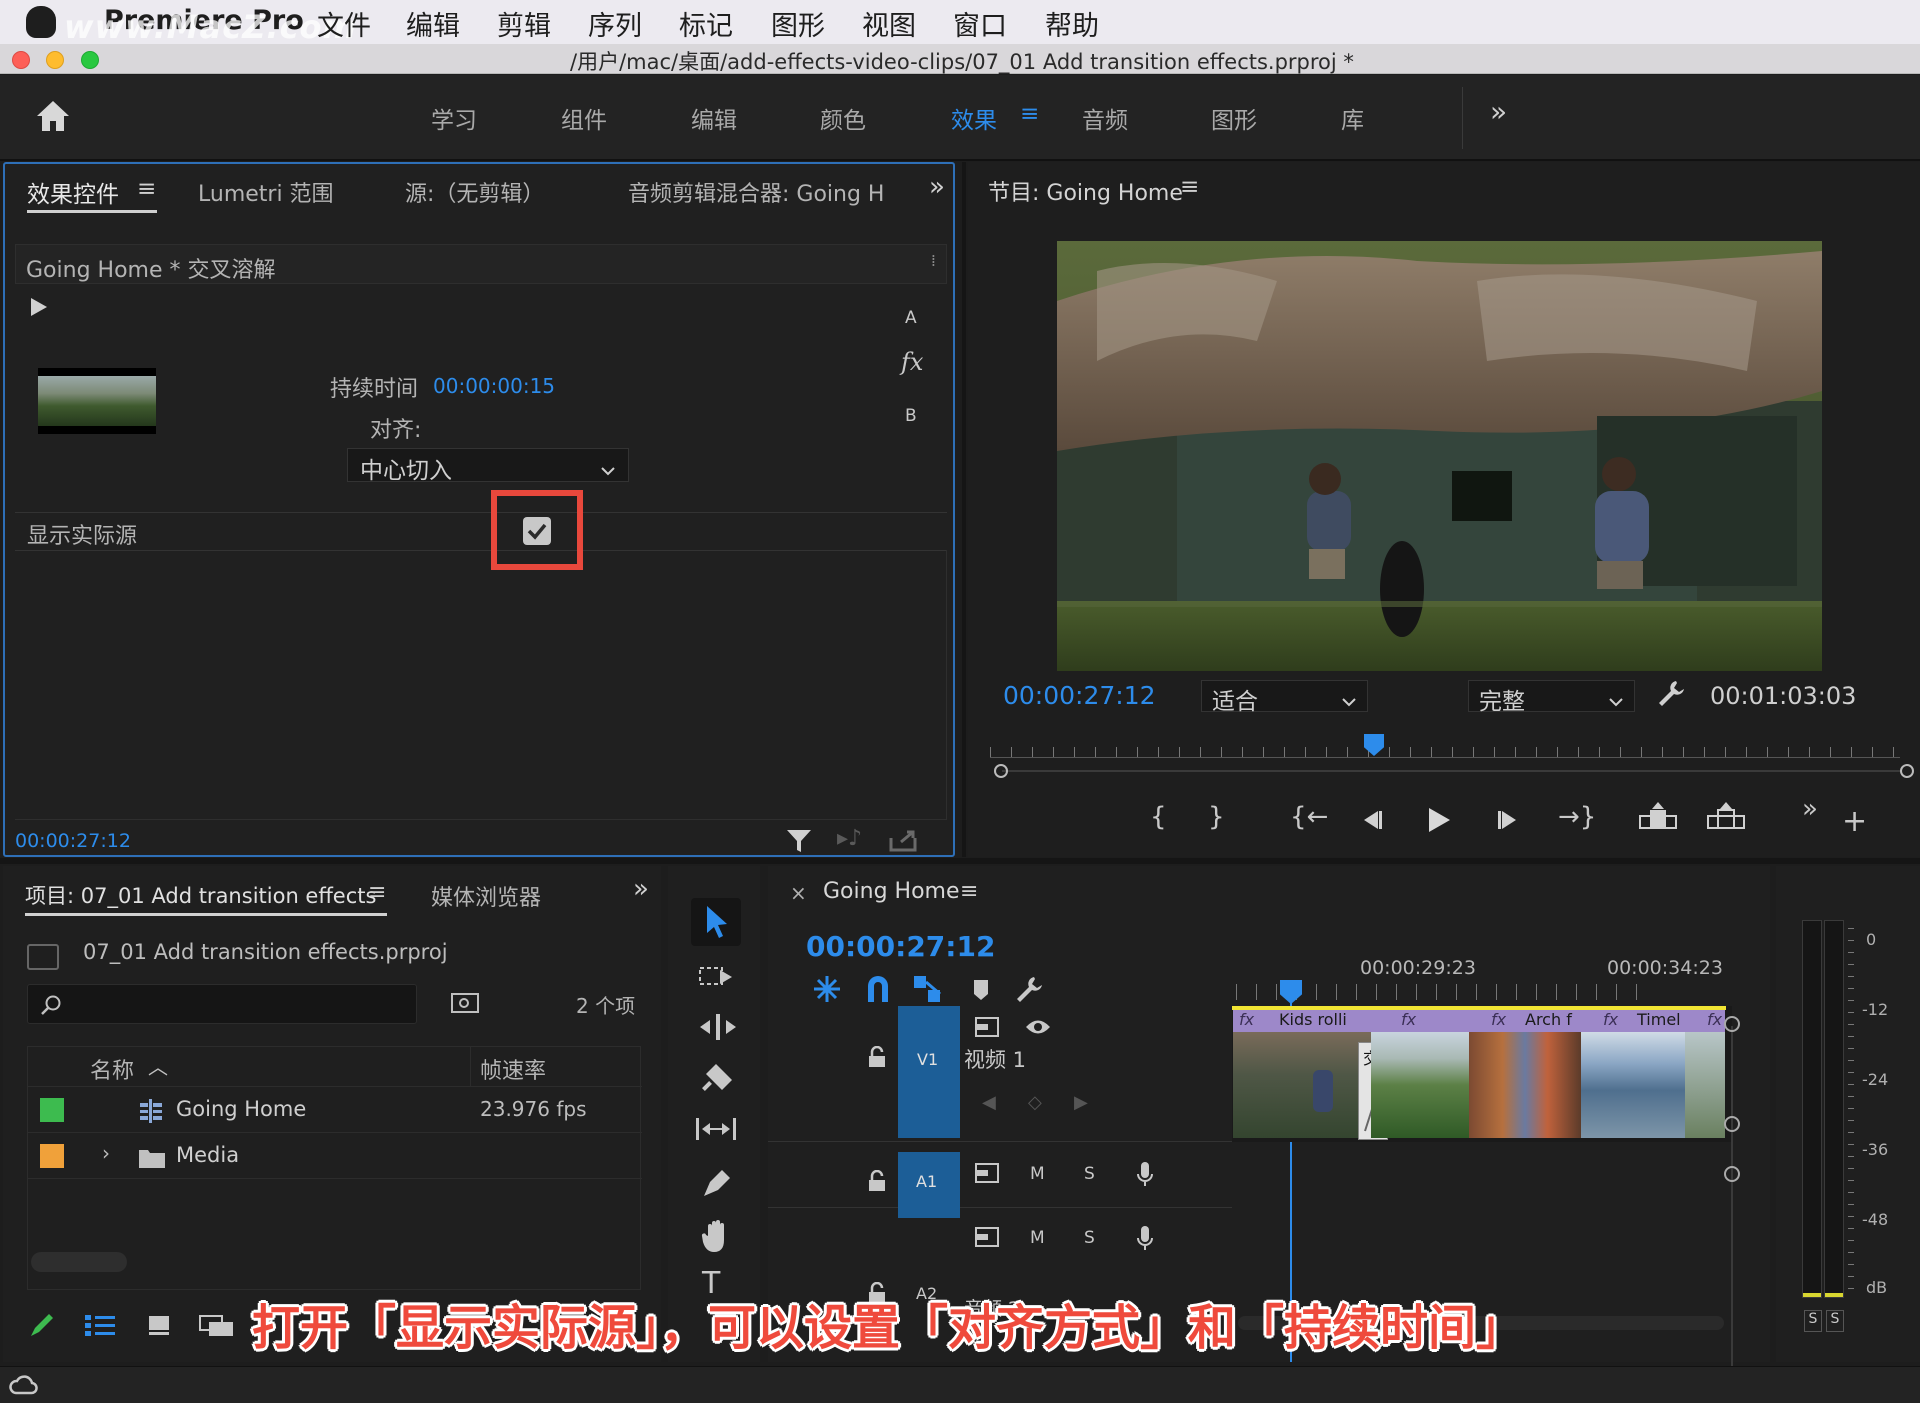 This screenshot has height=1403, width=1920. I want to click on search-input, so click(222, 1004).